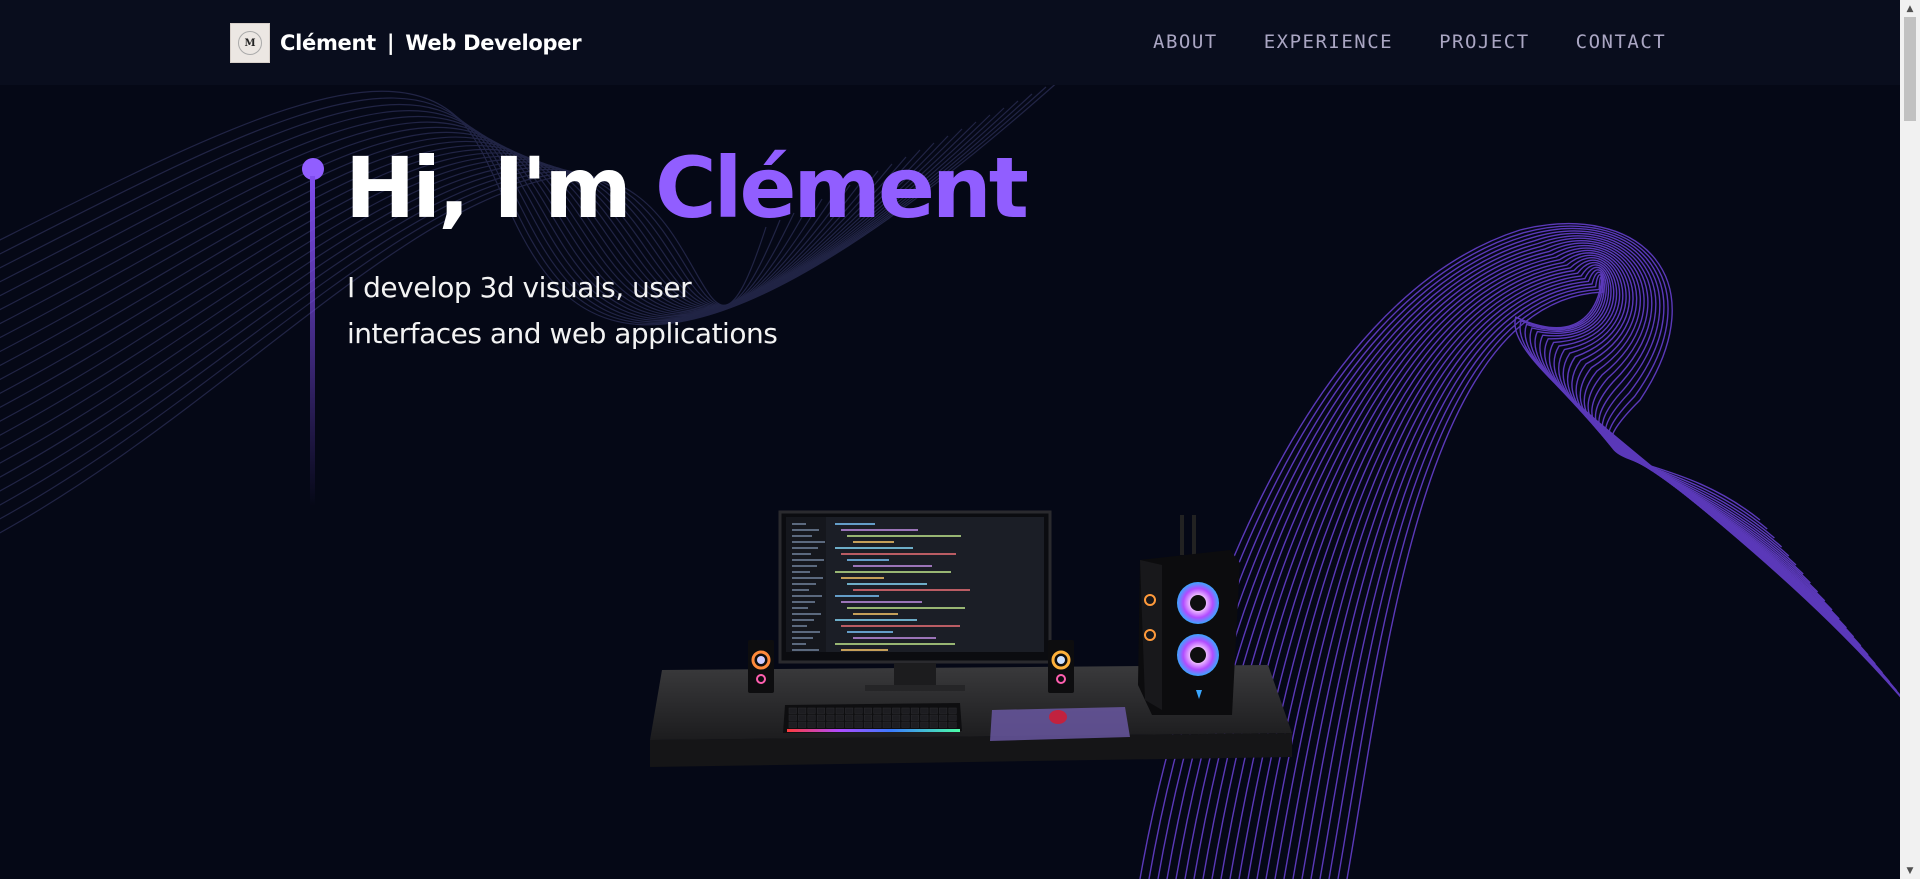  What do you see at coordinates (562, 333) in the screenshot?
I see `hero-subtitle-line2: interfaces and web applications` at bounding box center [562, 333].